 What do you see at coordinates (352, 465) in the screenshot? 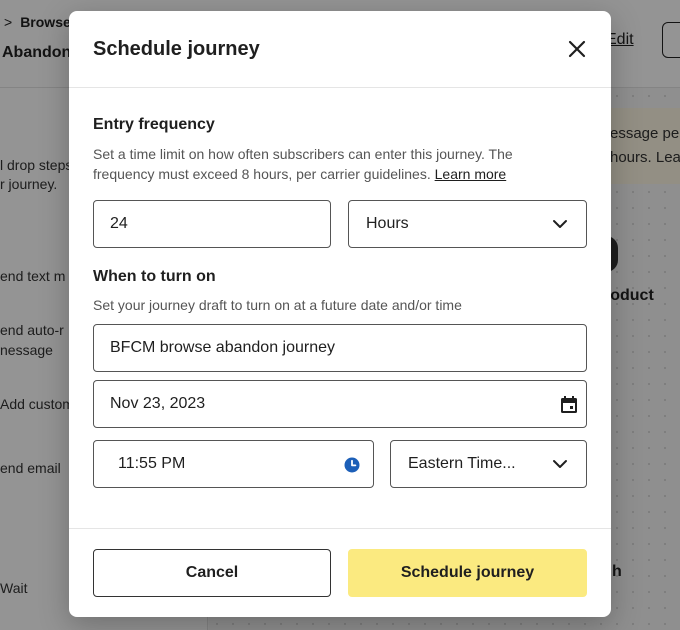
I see `clock-icon` at bounding box center [352, 465].